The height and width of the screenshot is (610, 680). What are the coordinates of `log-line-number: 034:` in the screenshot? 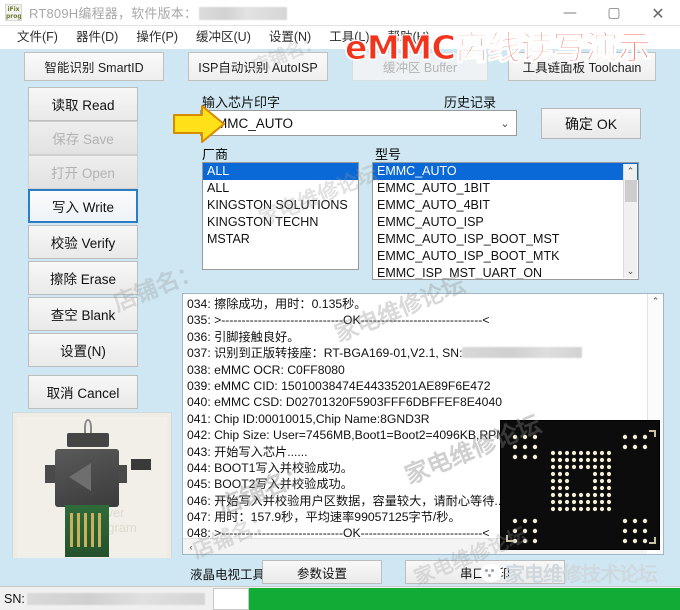 It's located at (199, 304).